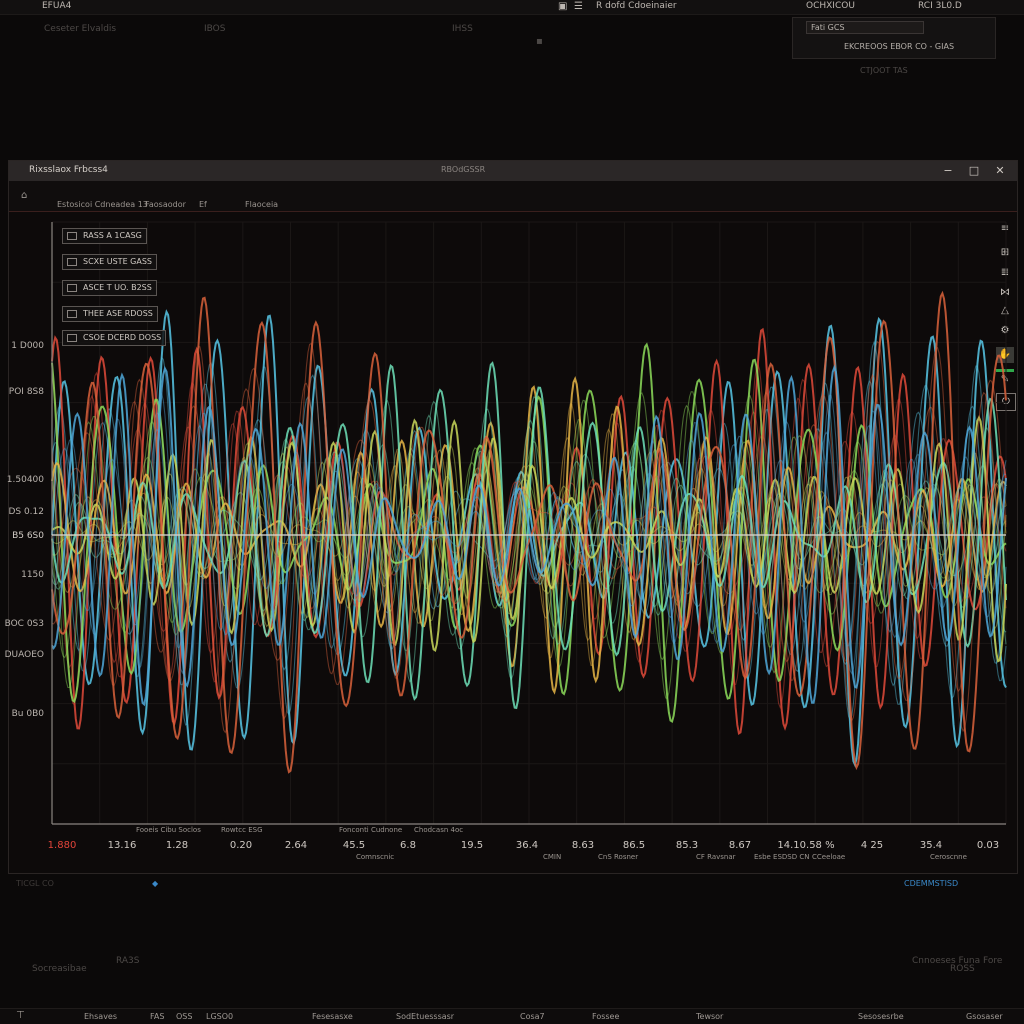  I want to click on window-titlebar: Rixsslaox Frbcss4 RBOdGSSR − □ ✕, so click(513, 171).